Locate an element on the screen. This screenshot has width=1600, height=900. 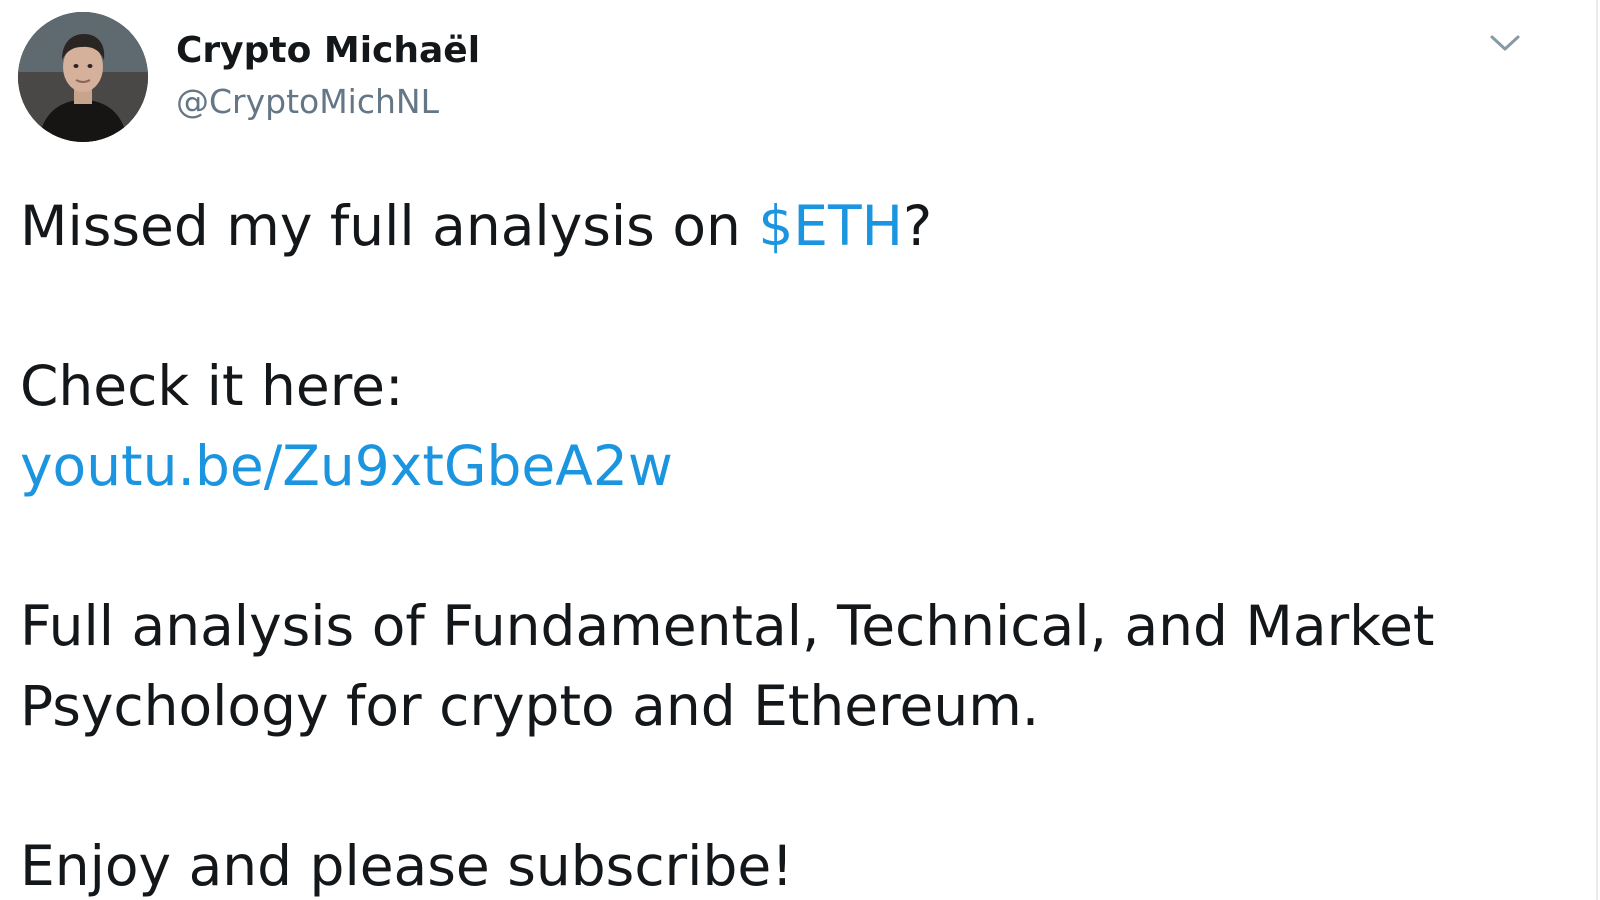
avatar is located at coordinates (83, 77).